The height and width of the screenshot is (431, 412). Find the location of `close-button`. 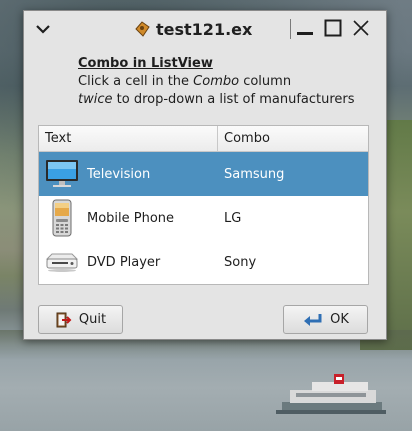

close-button is located at coordinates (361, 28).